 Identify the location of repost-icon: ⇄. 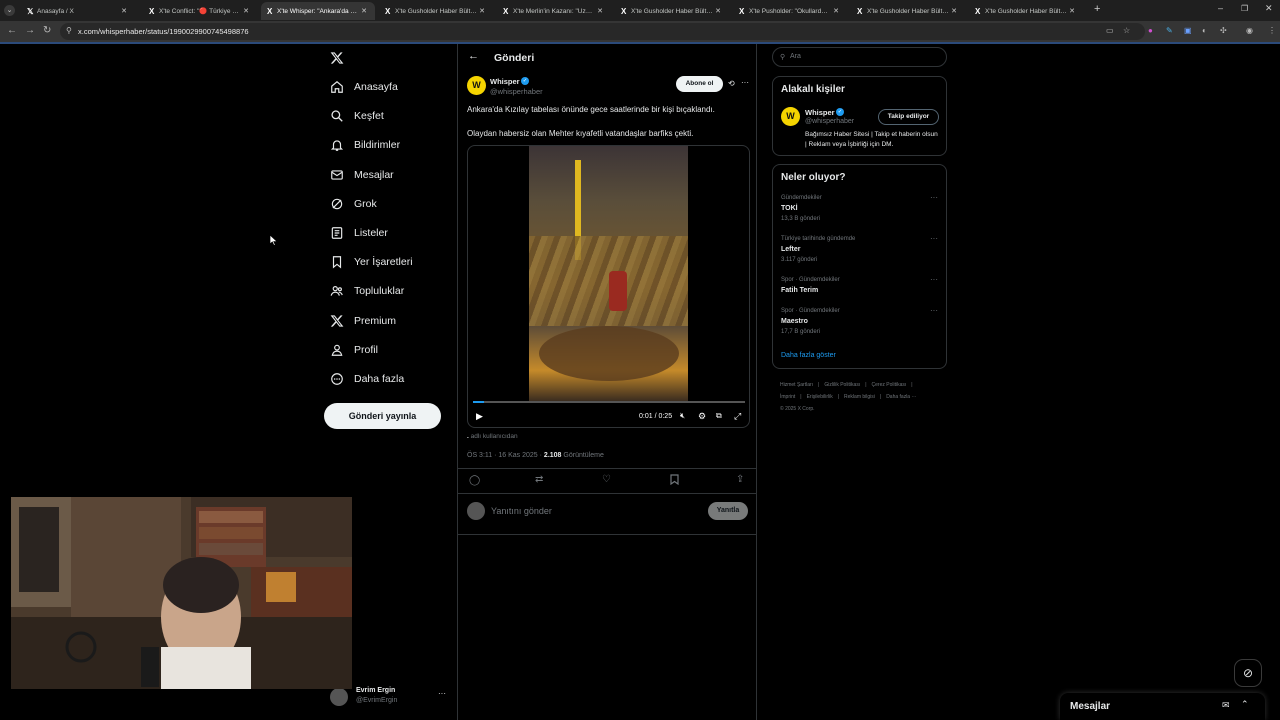
(539, 479).